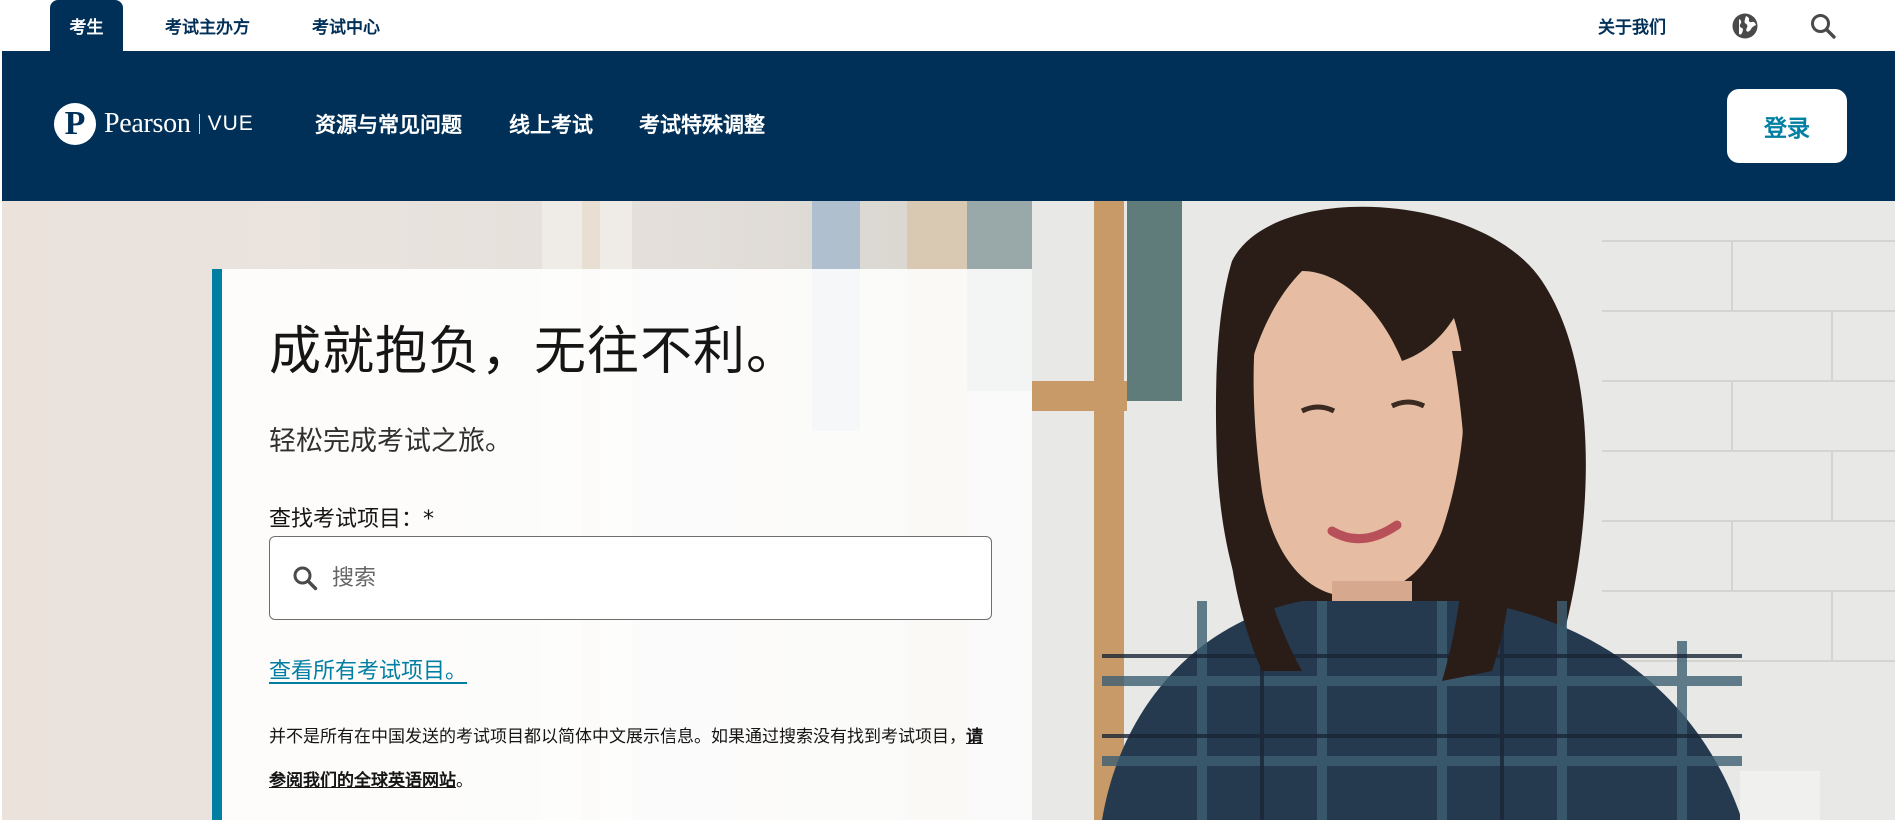  Describe the element at coordinates (346, 25) in the screenshot. I see `tab-test-centers: 考试中心` at that location.